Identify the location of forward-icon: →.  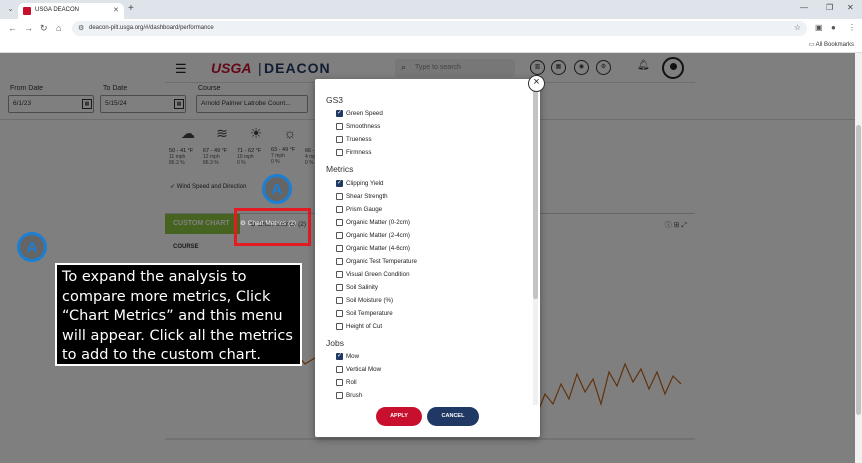
(28, 28).